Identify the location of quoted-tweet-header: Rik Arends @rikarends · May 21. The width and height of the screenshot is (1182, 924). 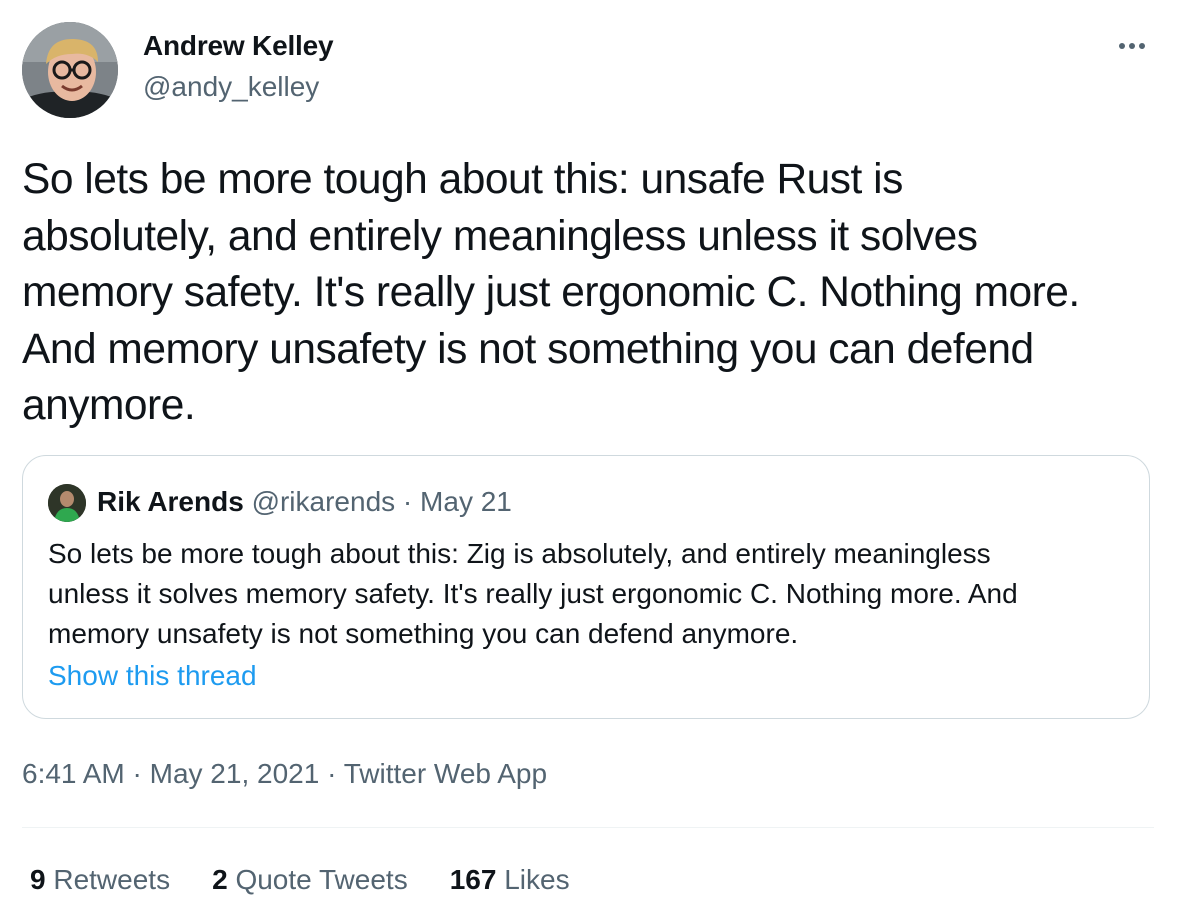
(304, 502).